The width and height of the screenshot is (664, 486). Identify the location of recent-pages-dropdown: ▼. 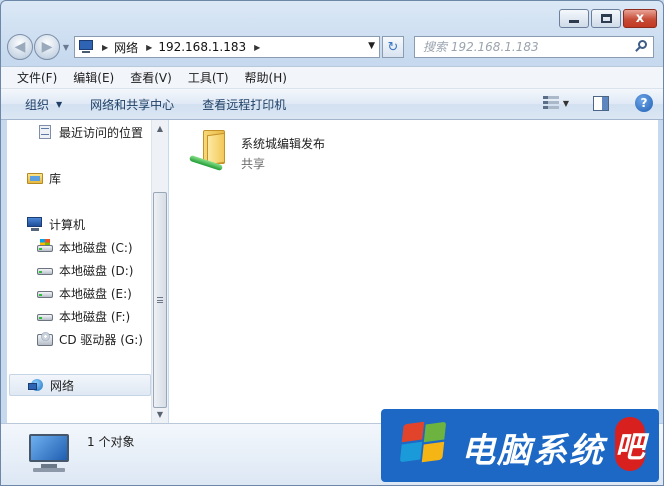
(66, 47).